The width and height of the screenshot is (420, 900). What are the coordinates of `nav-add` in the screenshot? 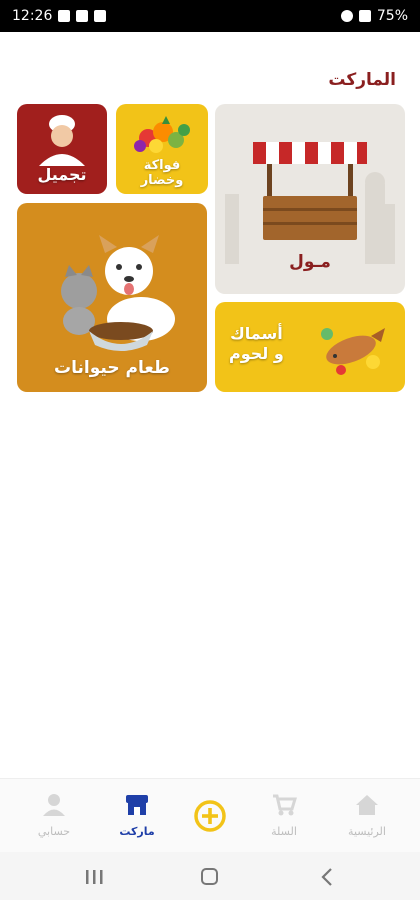 It's located at (210, 818).